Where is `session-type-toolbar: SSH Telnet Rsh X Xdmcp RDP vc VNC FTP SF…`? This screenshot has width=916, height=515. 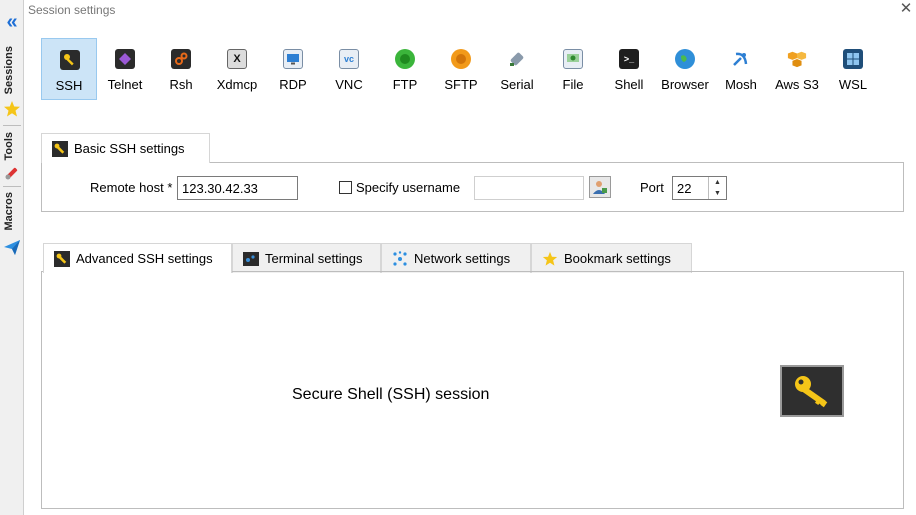 session-type-toolbar: SSH Telnet Rsh X Xdmcp RDP vc VNC FTP SF… is located at coordinates (460, 69).